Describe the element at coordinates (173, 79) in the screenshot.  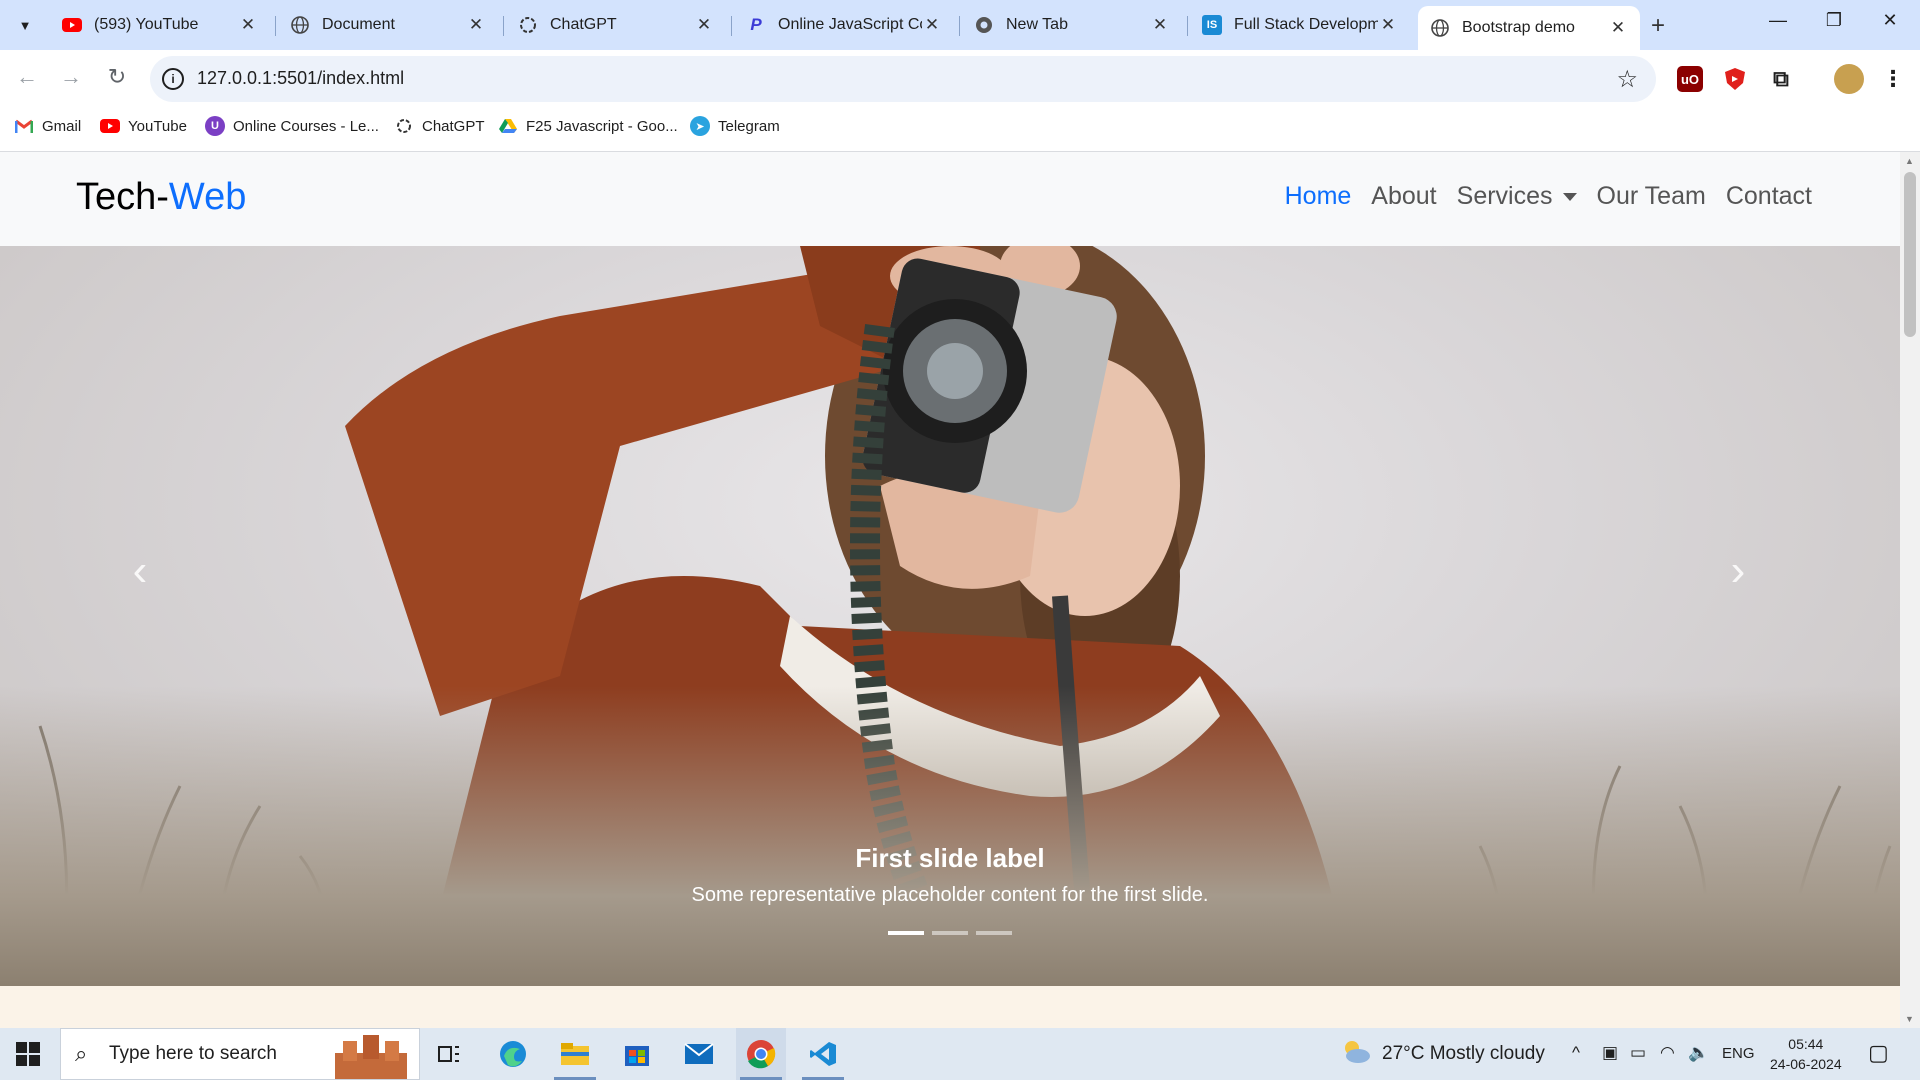
I see `site-info-icon: i` at that location.